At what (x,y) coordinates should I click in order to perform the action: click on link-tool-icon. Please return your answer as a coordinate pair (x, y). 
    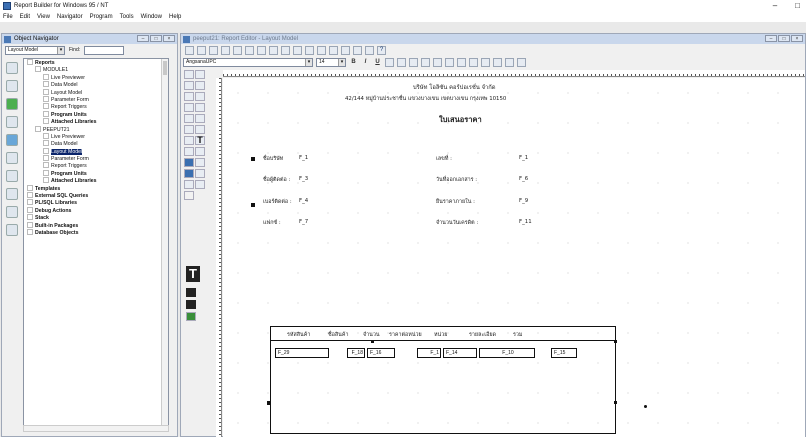
    Looking at the image, I should click on (189, 195).